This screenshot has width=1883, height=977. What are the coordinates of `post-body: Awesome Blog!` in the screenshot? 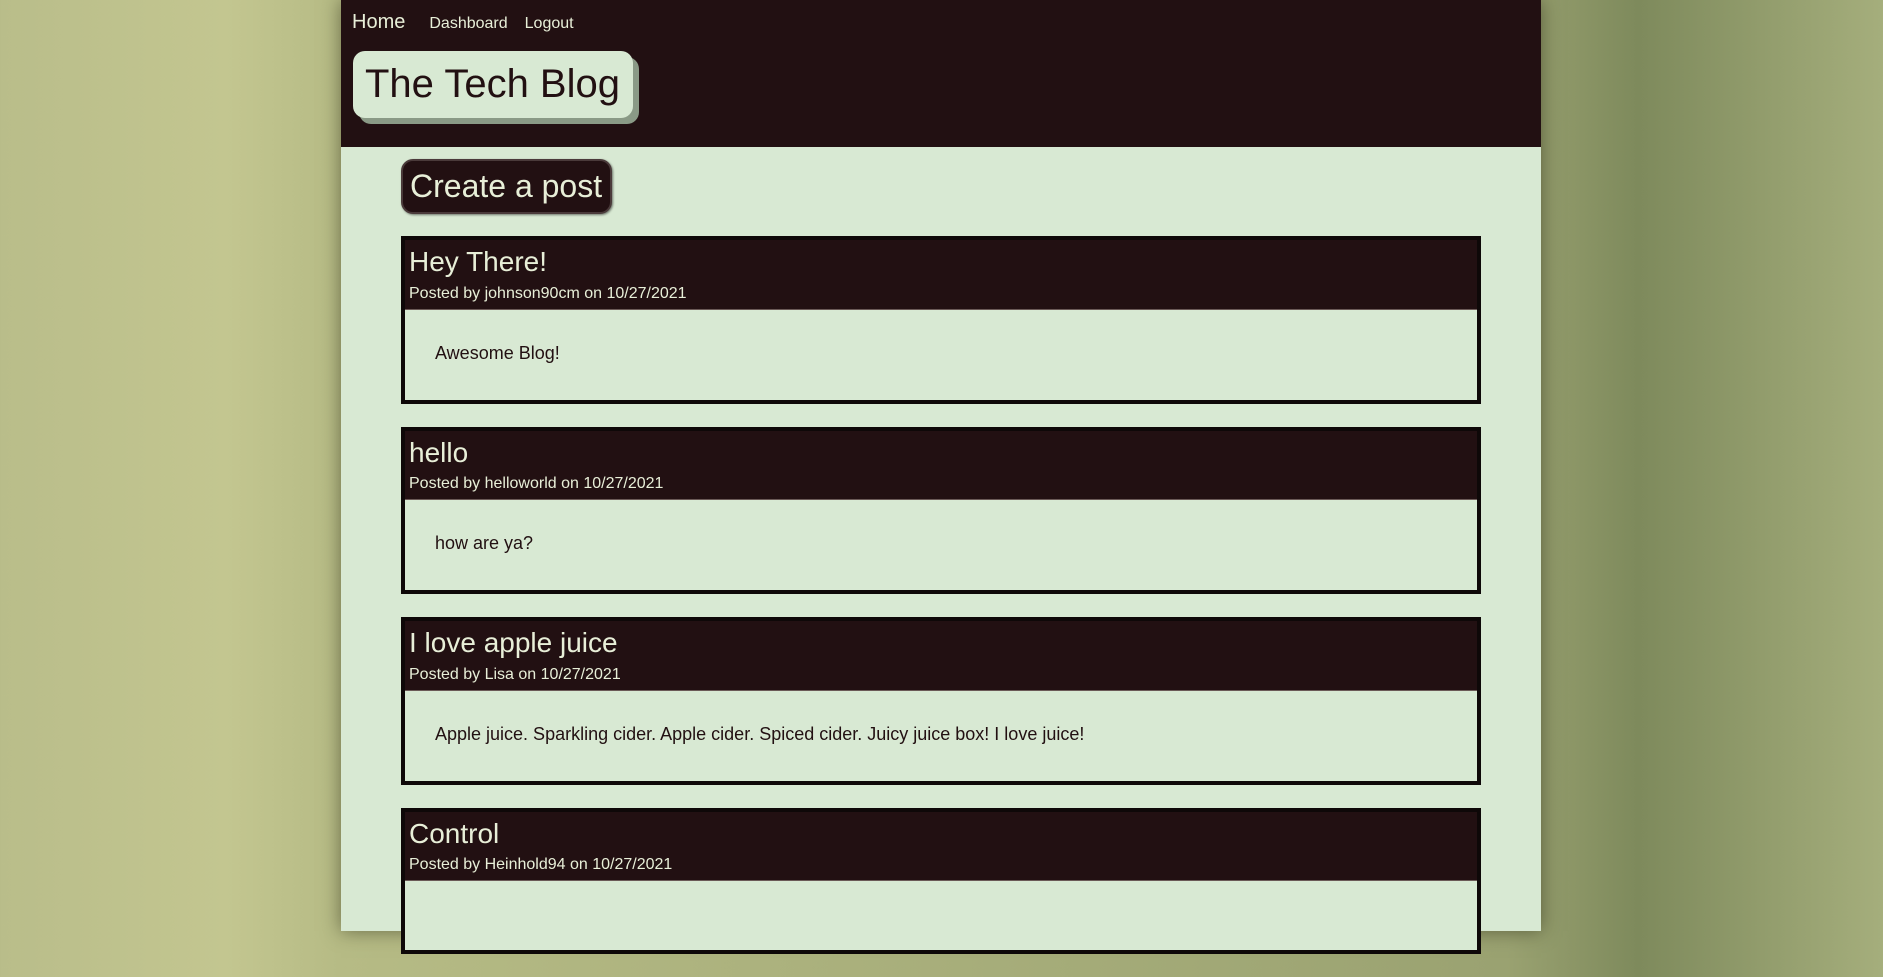 It's located at (941, 354).